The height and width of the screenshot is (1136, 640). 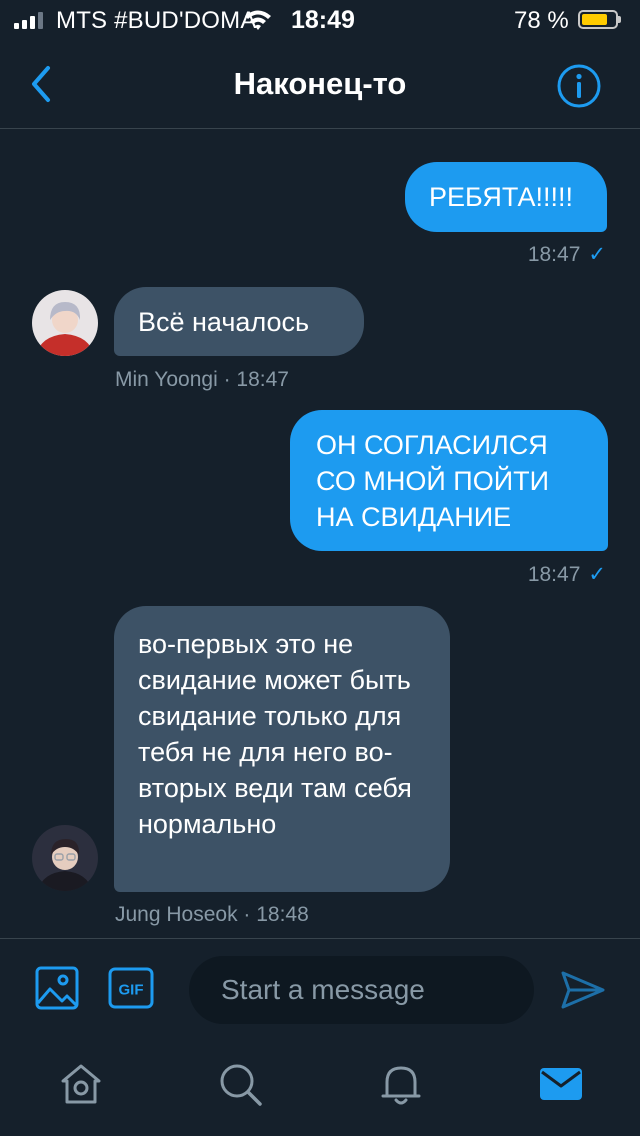 I want to click on gif-button: GIF, so click(x=131, y=988).